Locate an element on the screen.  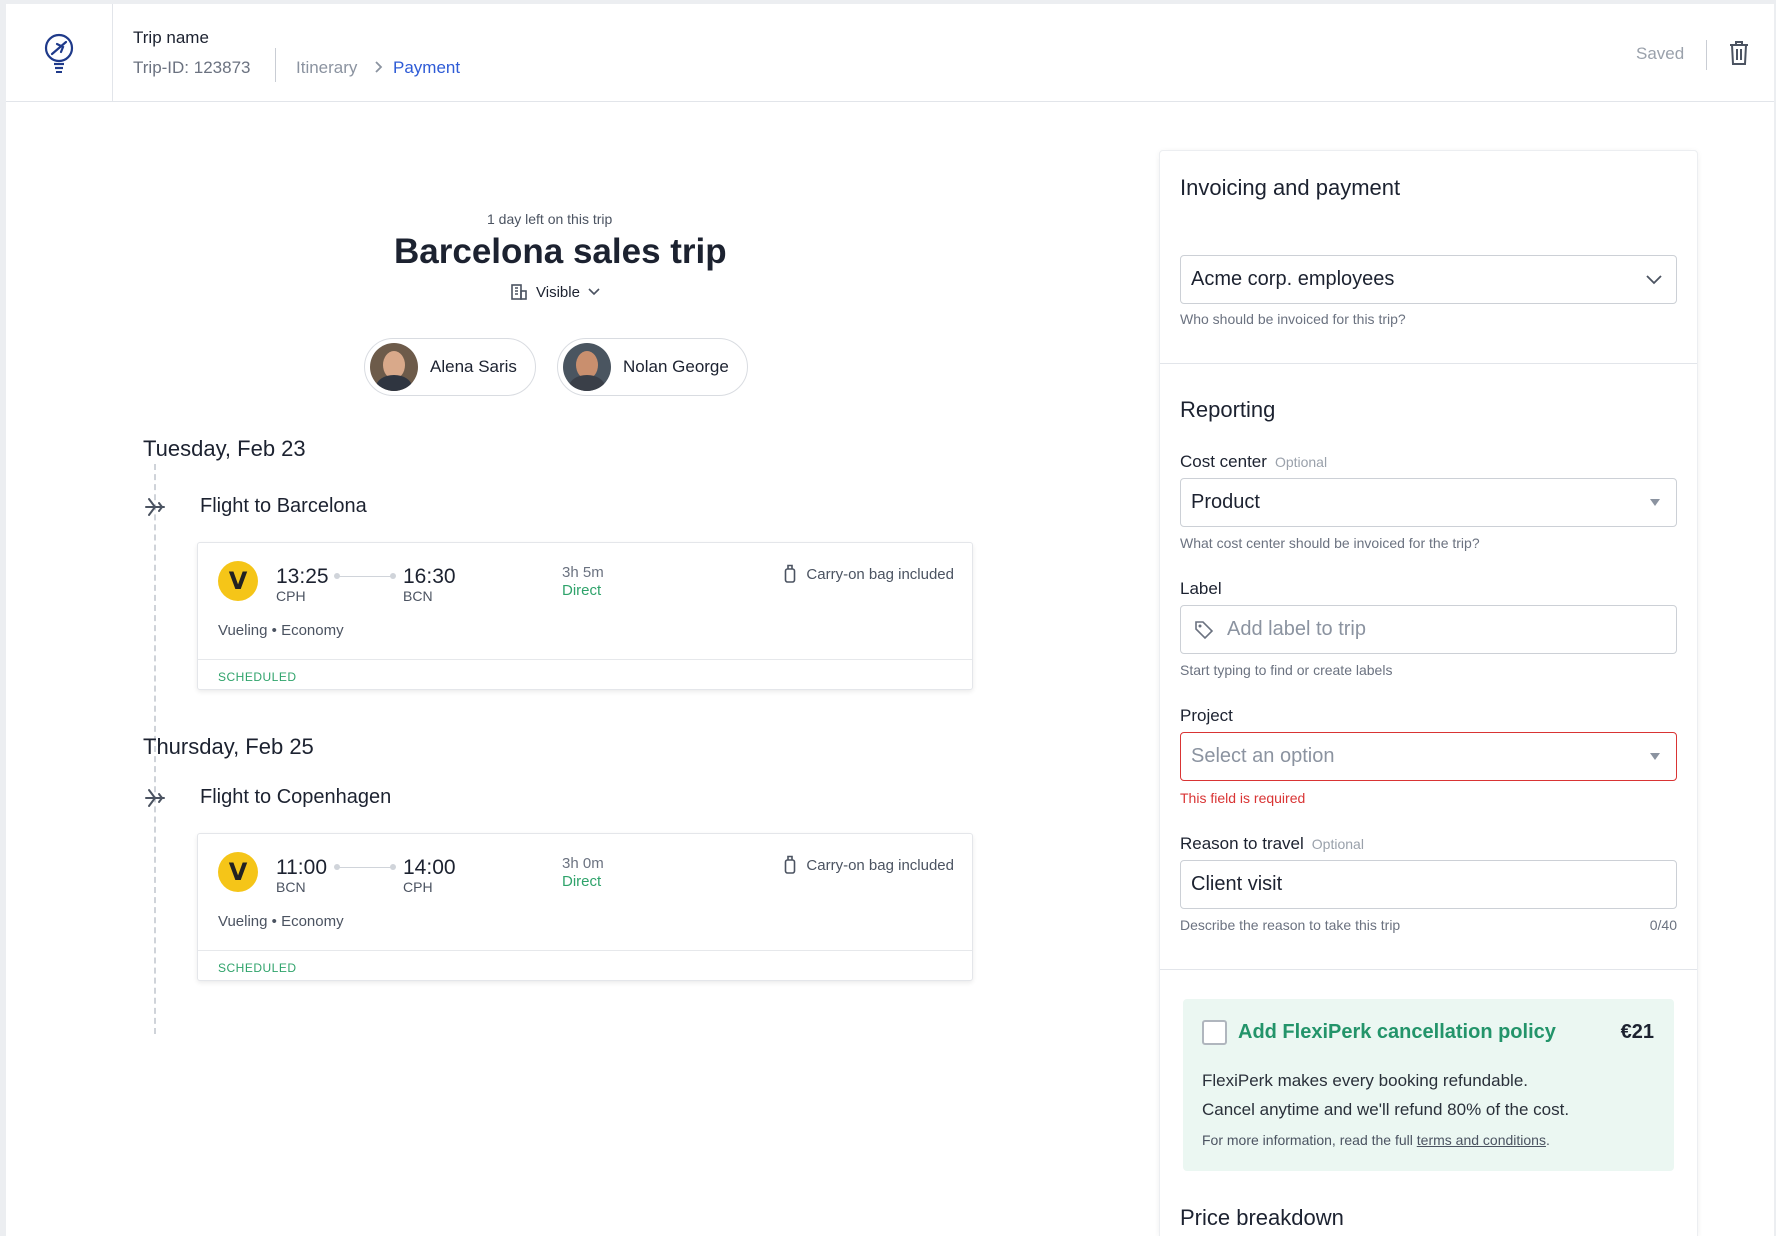
reason-label: Reason to travel Optional is located at coordinates (1272, 843).